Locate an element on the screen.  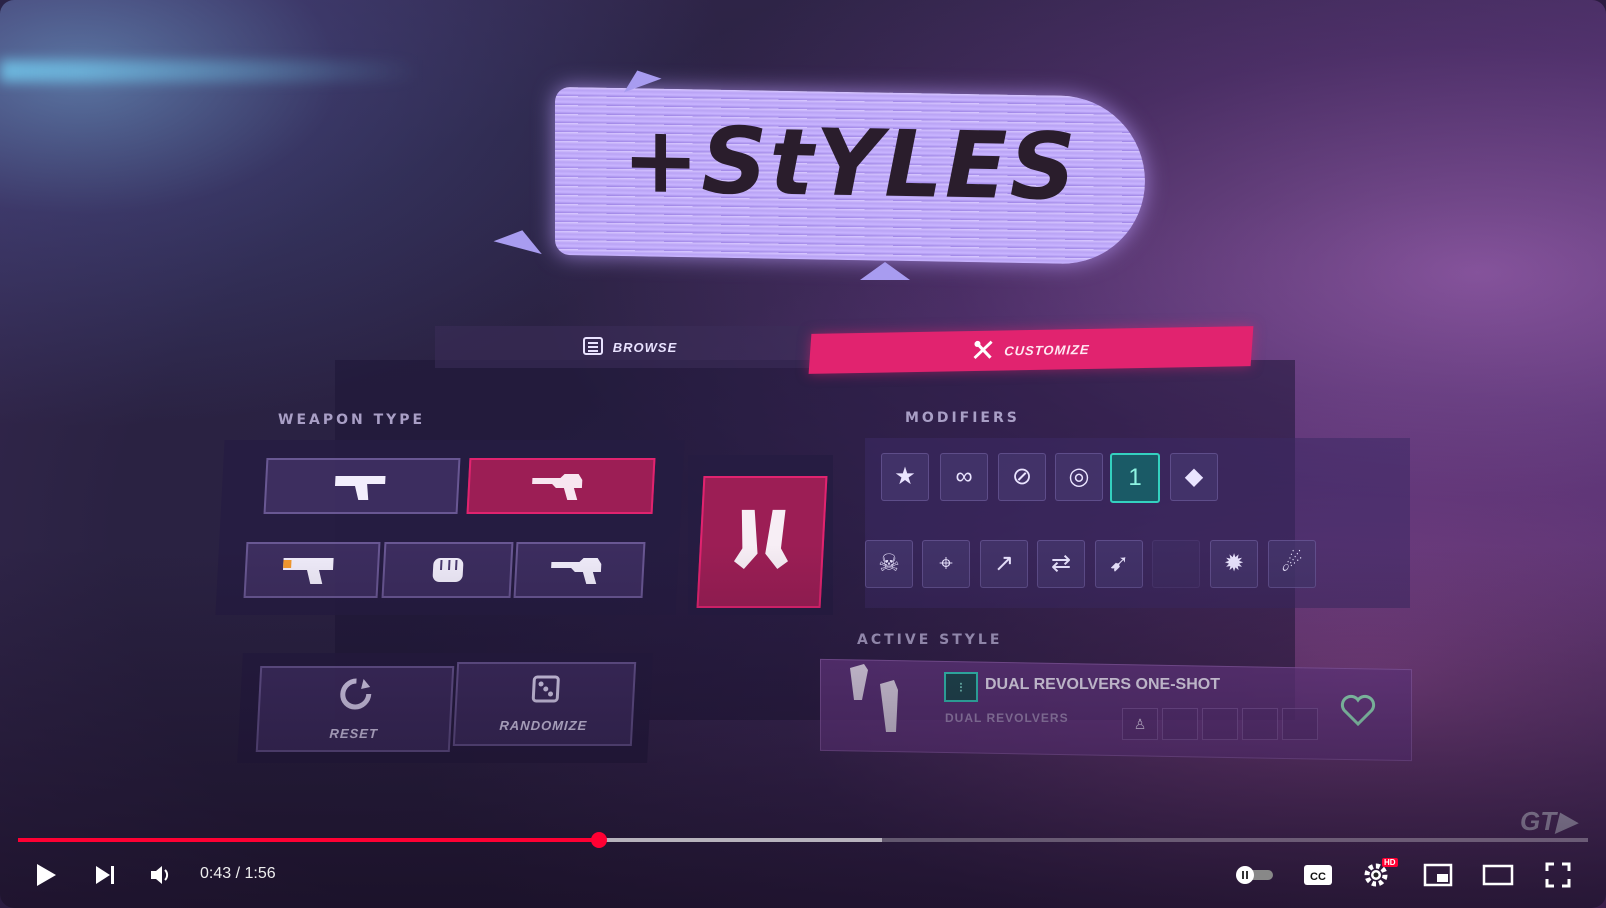
modifier-fire-bullets: ☄ is located at coordinates (1292, 564).